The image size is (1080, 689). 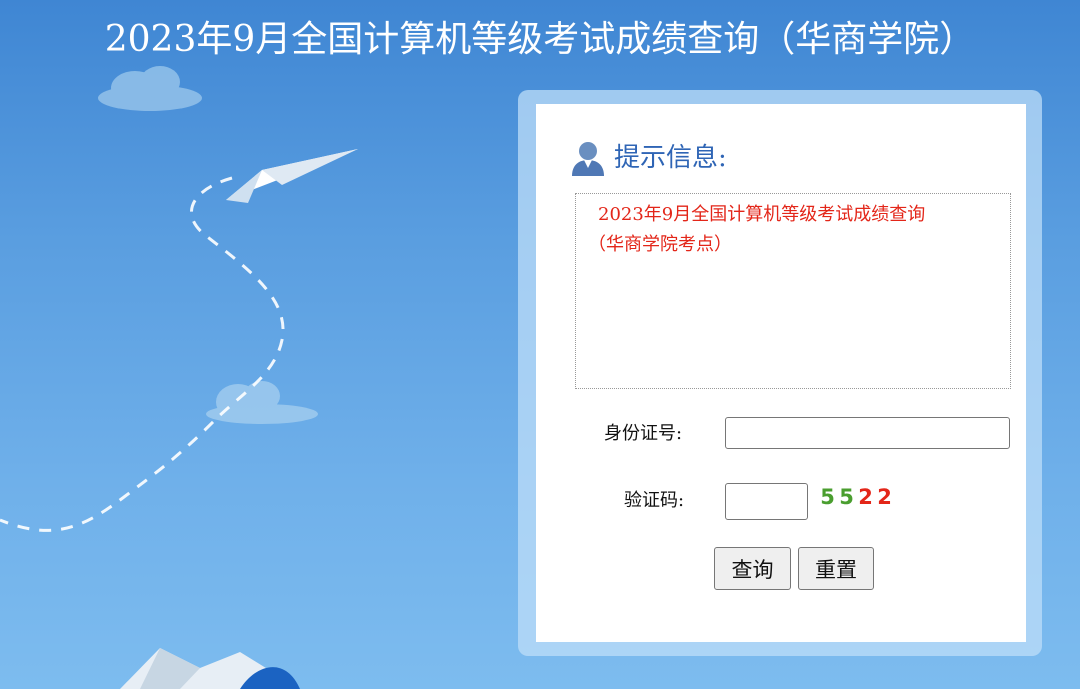 I want to click on user-icon, so click(x=588, y=159).